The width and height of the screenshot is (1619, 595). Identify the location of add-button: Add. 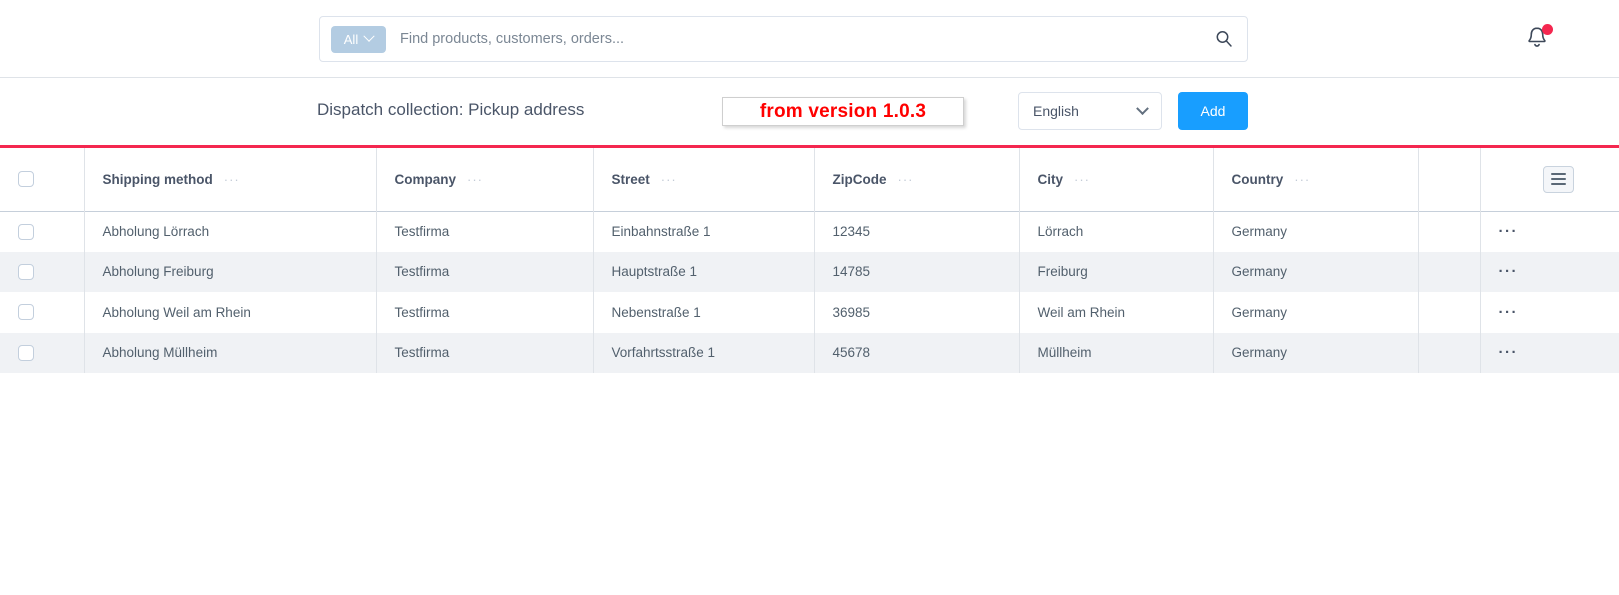
(1213, 111).